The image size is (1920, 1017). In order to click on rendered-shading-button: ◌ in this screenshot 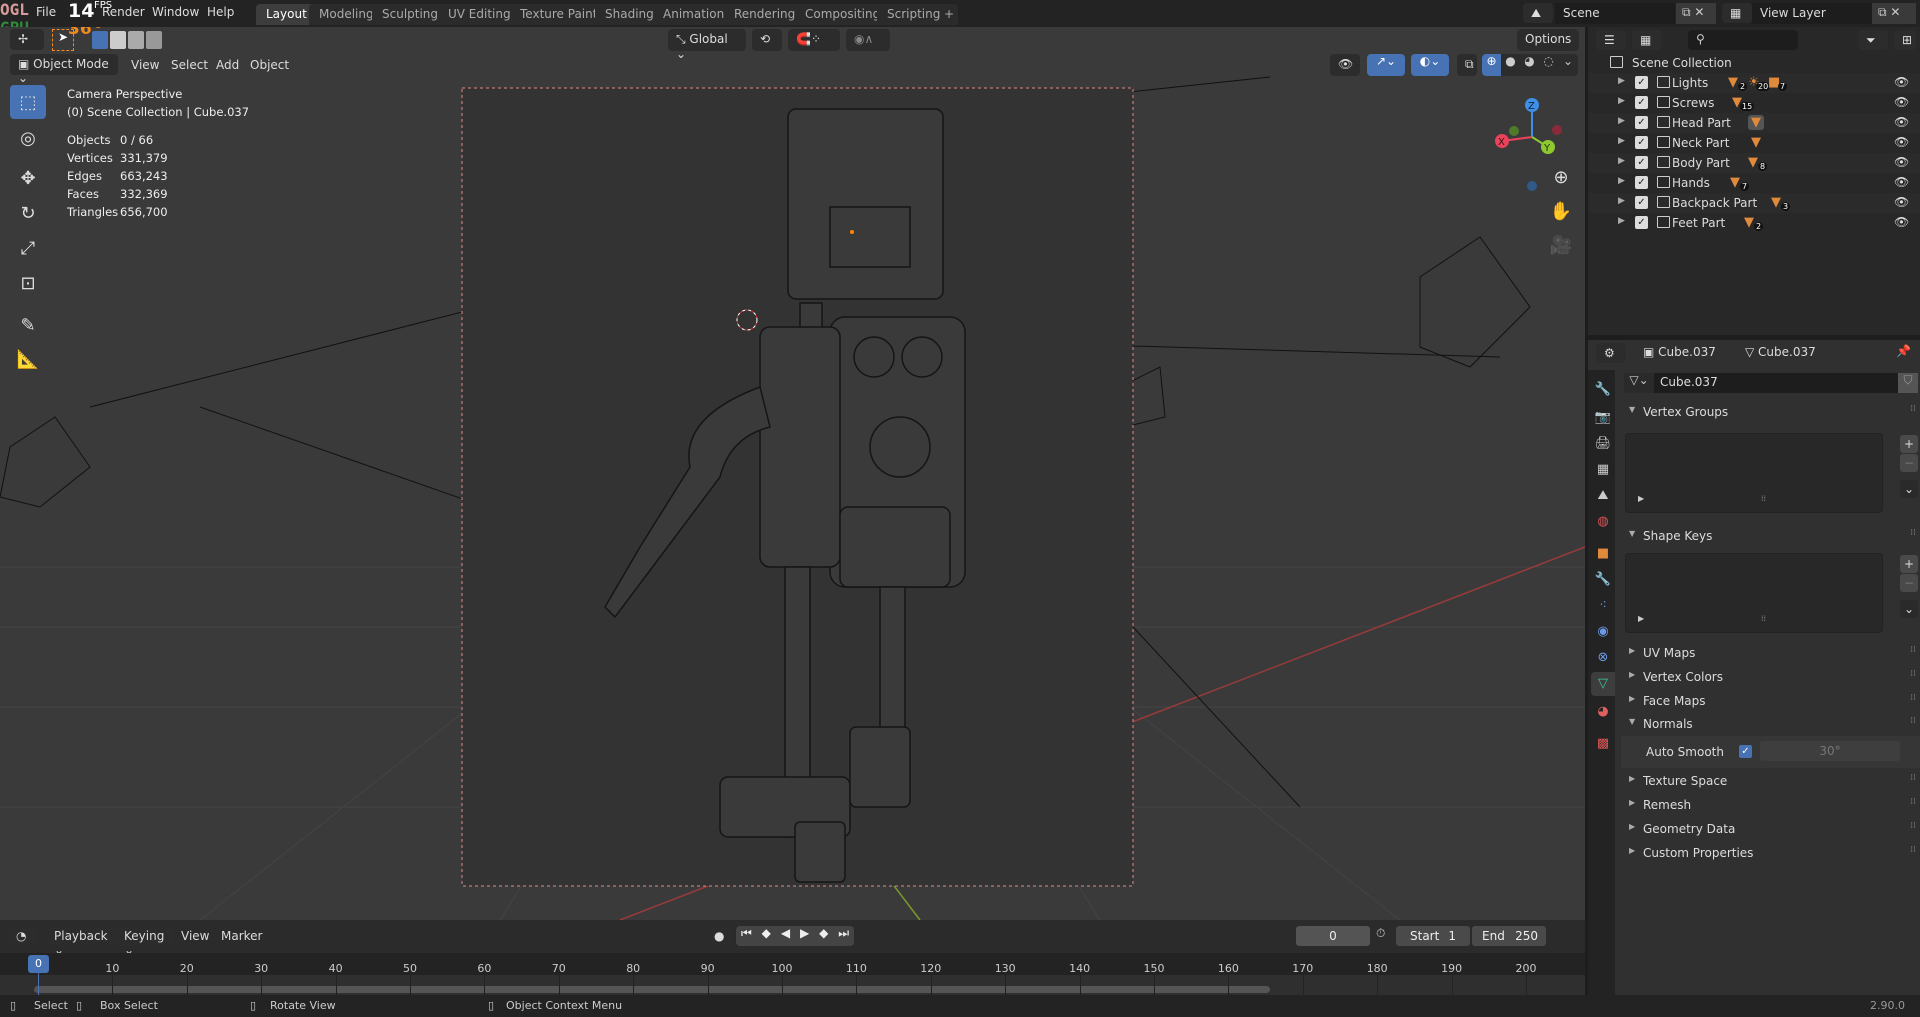, I will do `click(1548, 65)`.